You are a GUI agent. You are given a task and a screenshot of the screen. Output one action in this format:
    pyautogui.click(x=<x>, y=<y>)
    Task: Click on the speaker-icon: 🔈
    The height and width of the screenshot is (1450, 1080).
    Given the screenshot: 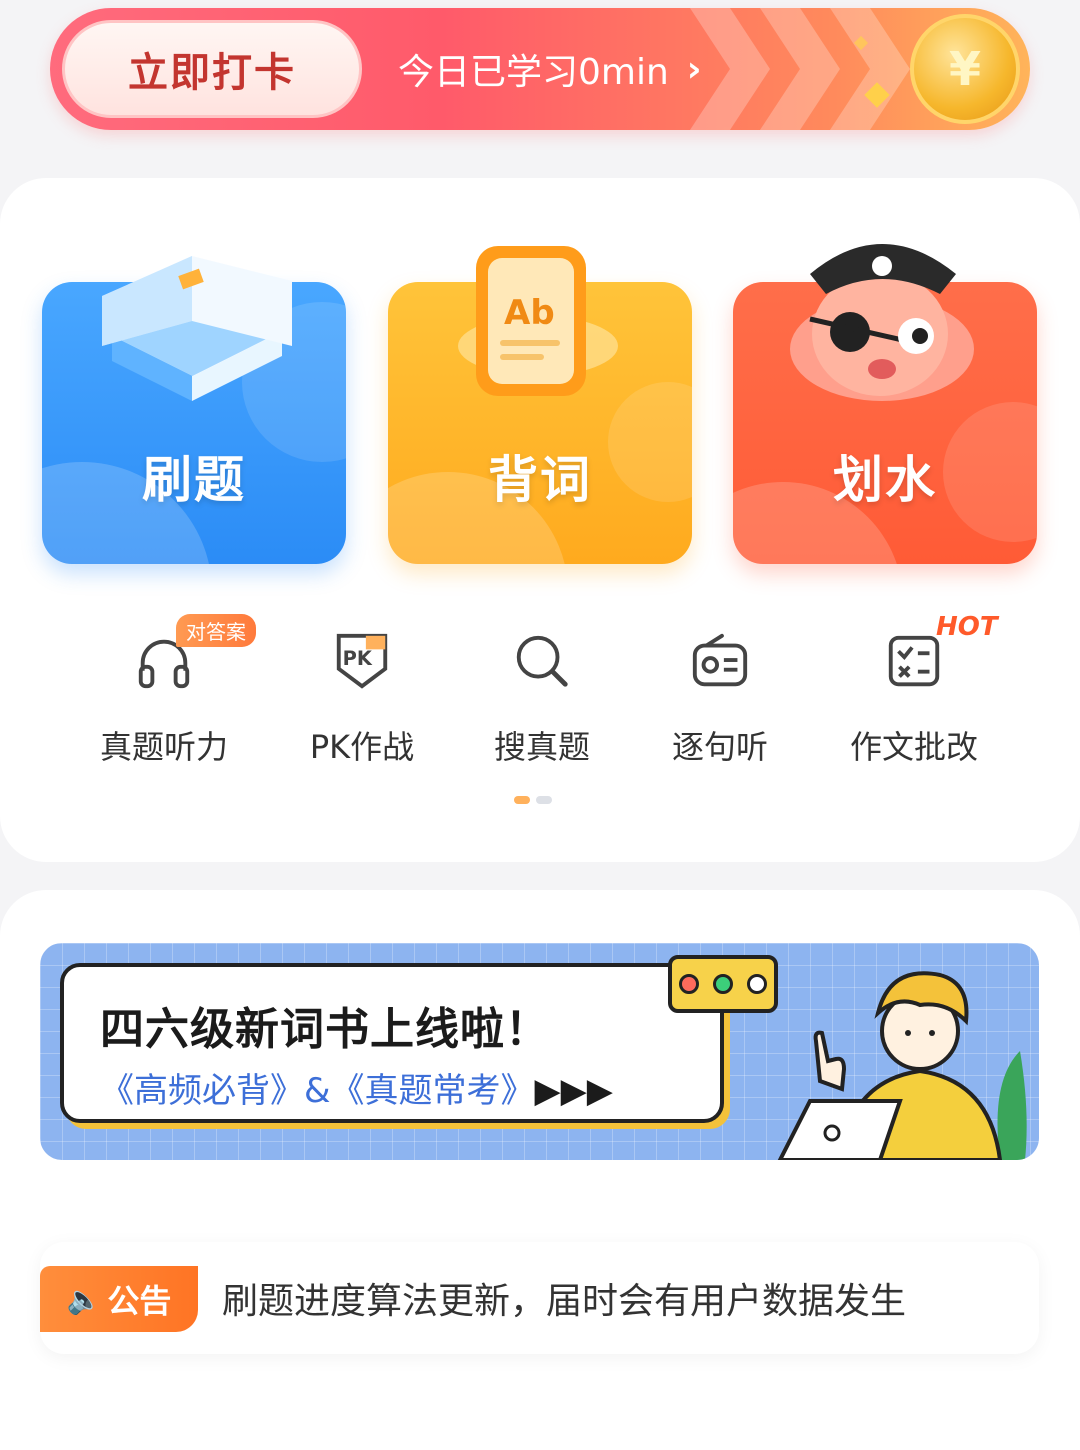 What is the action you would take?
    pyautogui.click(x=84, y=1299)
    